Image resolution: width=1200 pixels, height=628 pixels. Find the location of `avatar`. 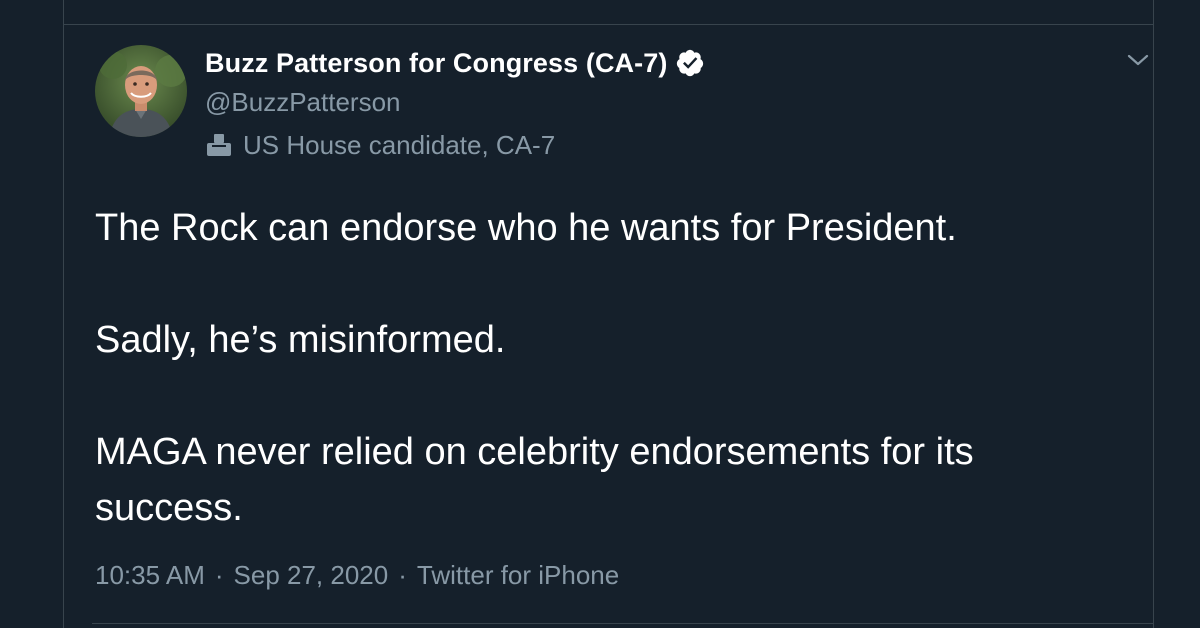

avatar is located at coordinates (141, 91).